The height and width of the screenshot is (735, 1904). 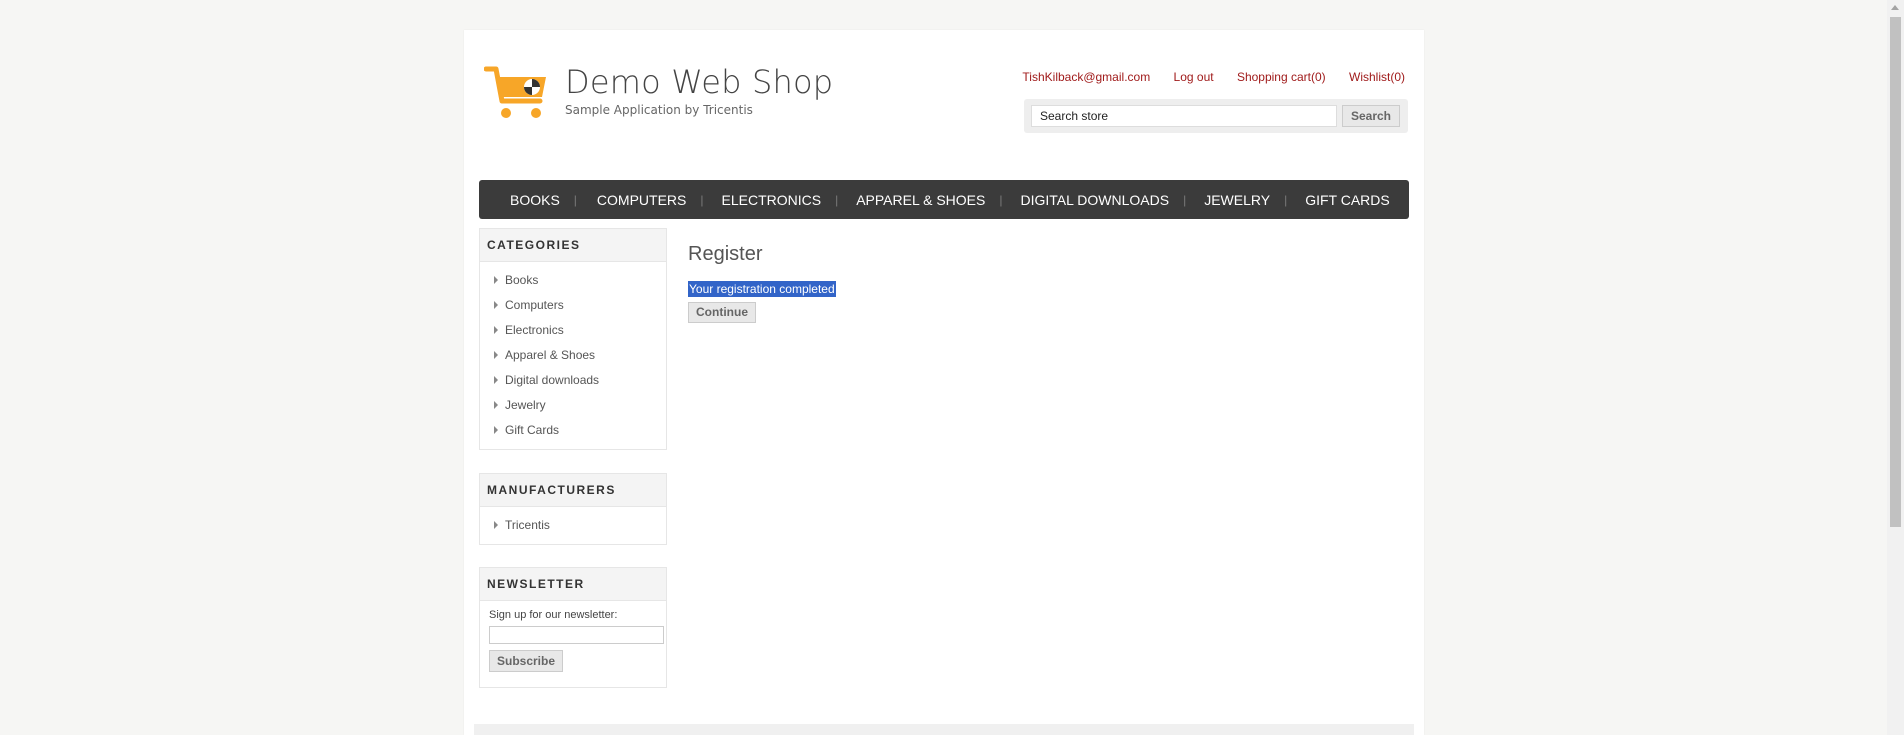 What do you see at coordinates (580, 280) in the screenshot?
I see `category-item-books: Books` at bounding box center [580, 280].